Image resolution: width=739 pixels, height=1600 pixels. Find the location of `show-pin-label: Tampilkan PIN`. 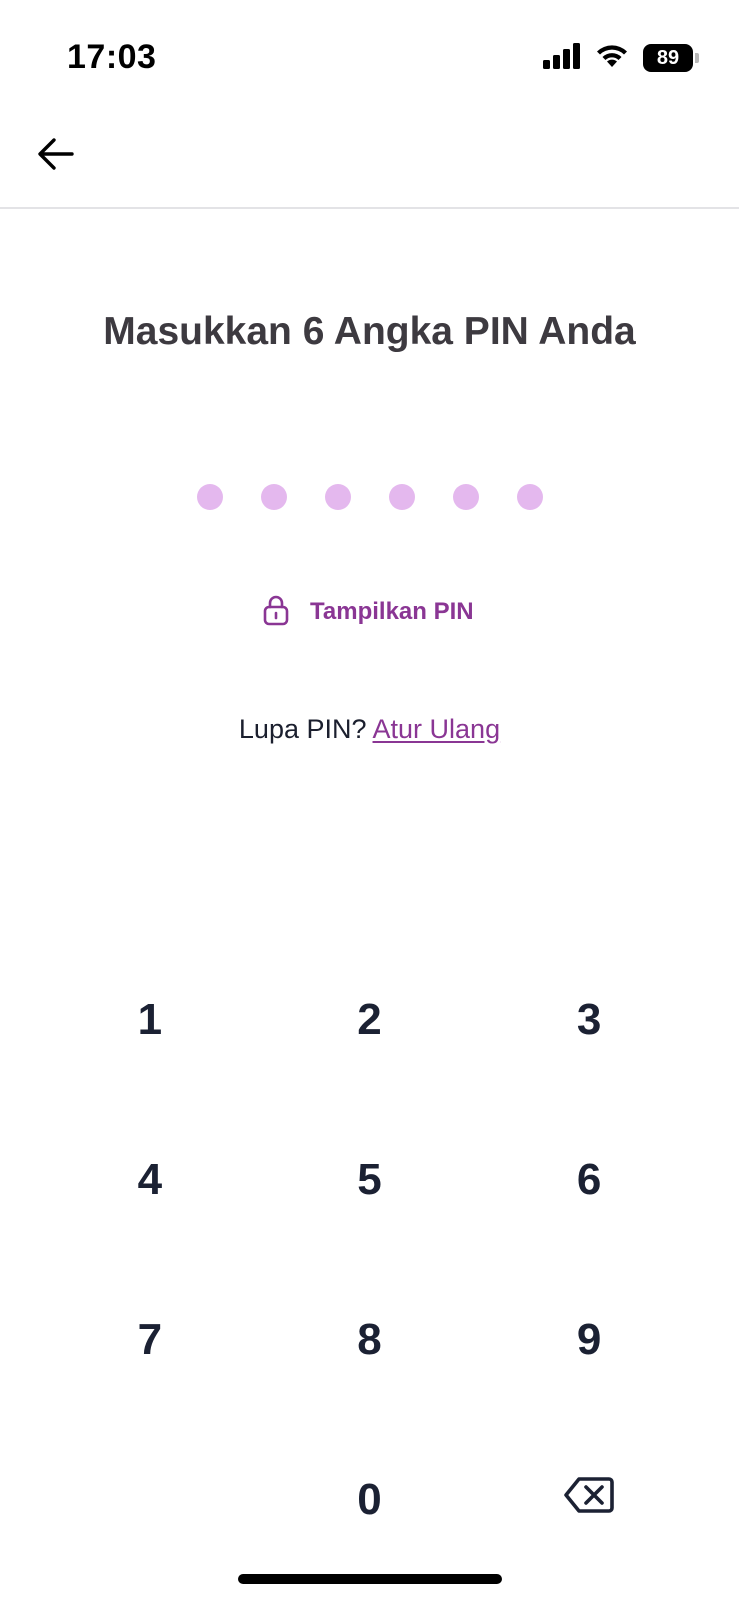

show-pin-label: Tampilkan PIN is located at coordinates (392, 611).